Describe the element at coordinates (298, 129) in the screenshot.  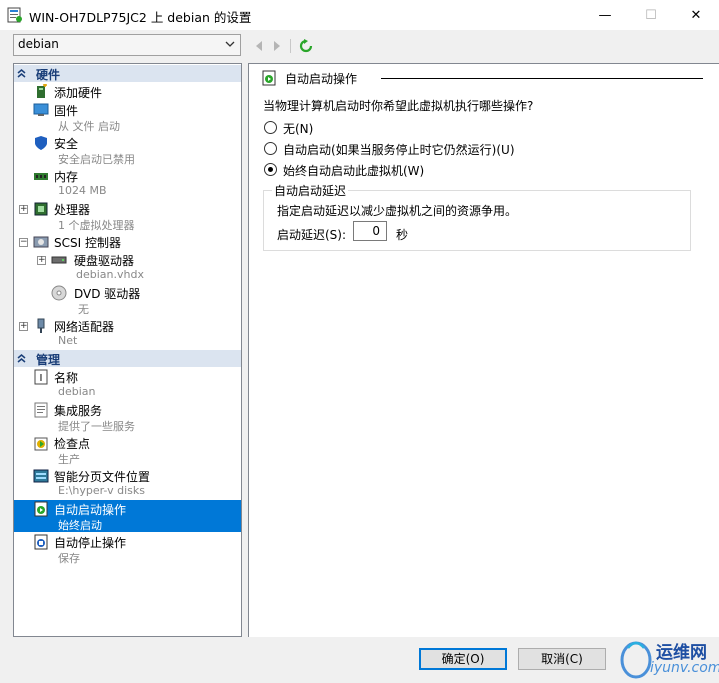
I see `radio-label: 无(N)` at that location.